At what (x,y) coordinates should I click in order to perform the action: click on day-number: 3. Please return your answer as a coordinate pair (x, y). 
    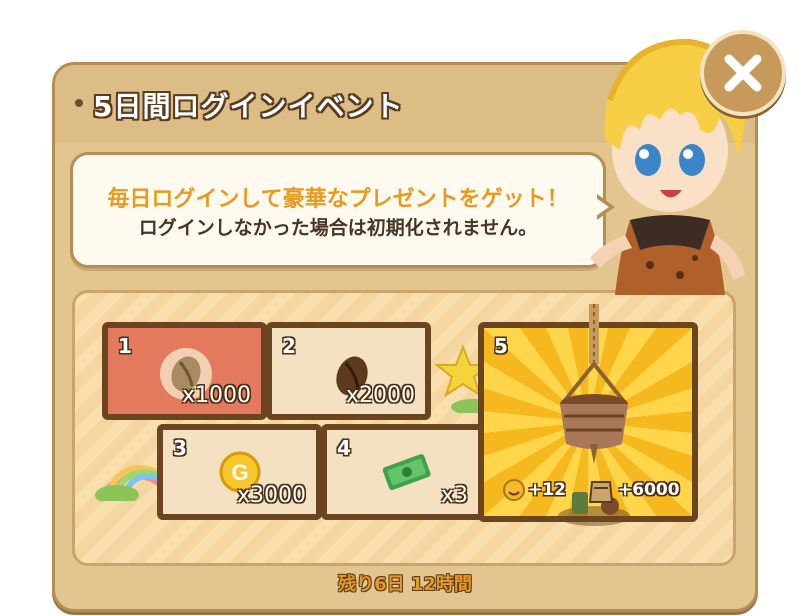
    Looking at the image, I should click on (180, 448).